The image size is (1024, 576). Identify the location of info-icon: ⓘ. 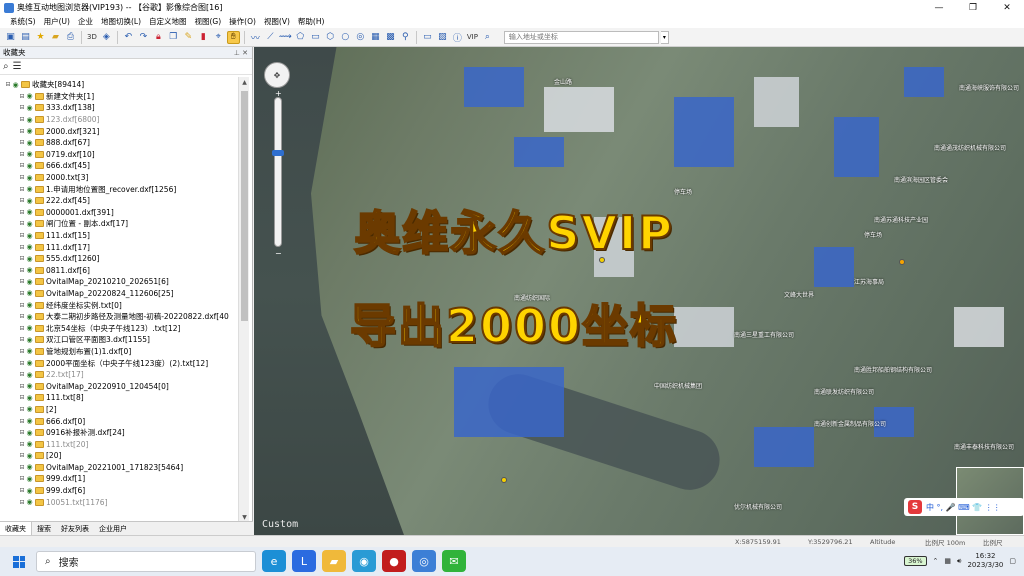
(457, 37).